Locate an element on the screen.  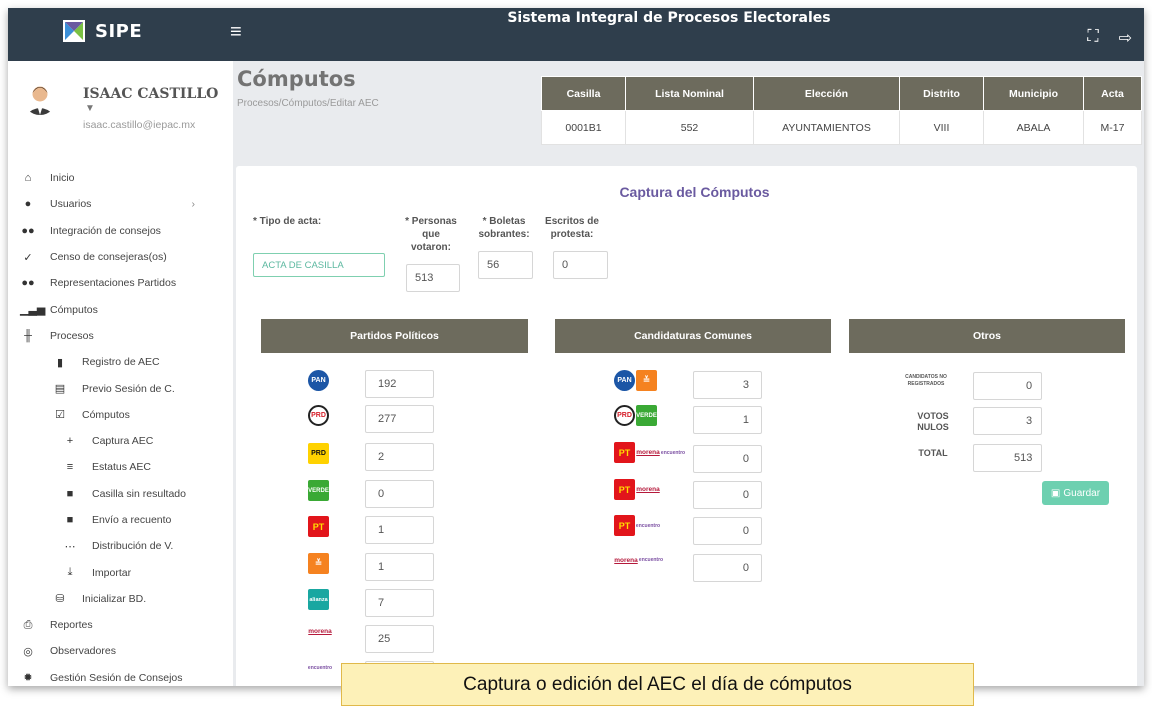
cell-acta: M-17 is located at coordinates (1112, 127).